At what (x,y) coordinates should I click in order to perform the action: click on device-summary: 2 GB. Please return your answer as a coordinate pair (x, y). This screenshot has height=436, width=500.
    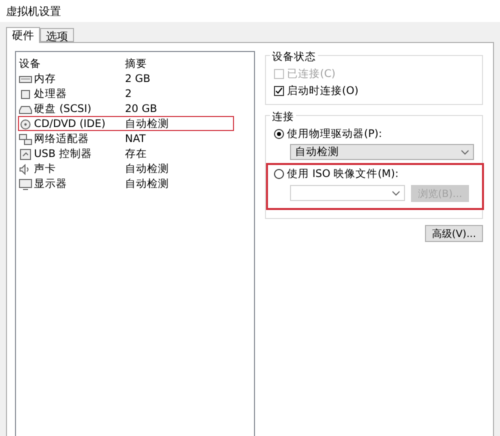
    Looking at the image, I should click on (138, 79).